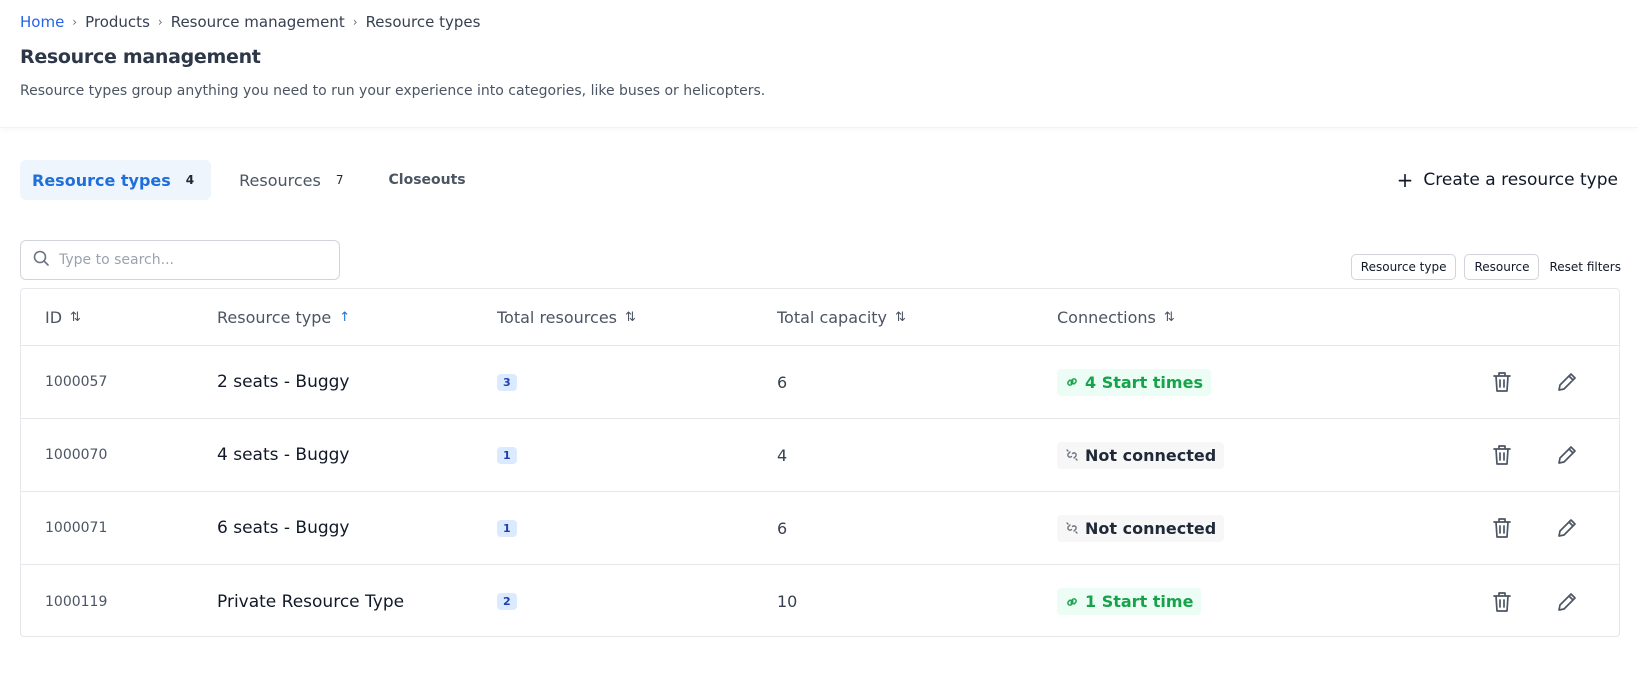 The image size is (1638, 692). I want to click on row-total-resources-badge: 3, so click(507, 382).